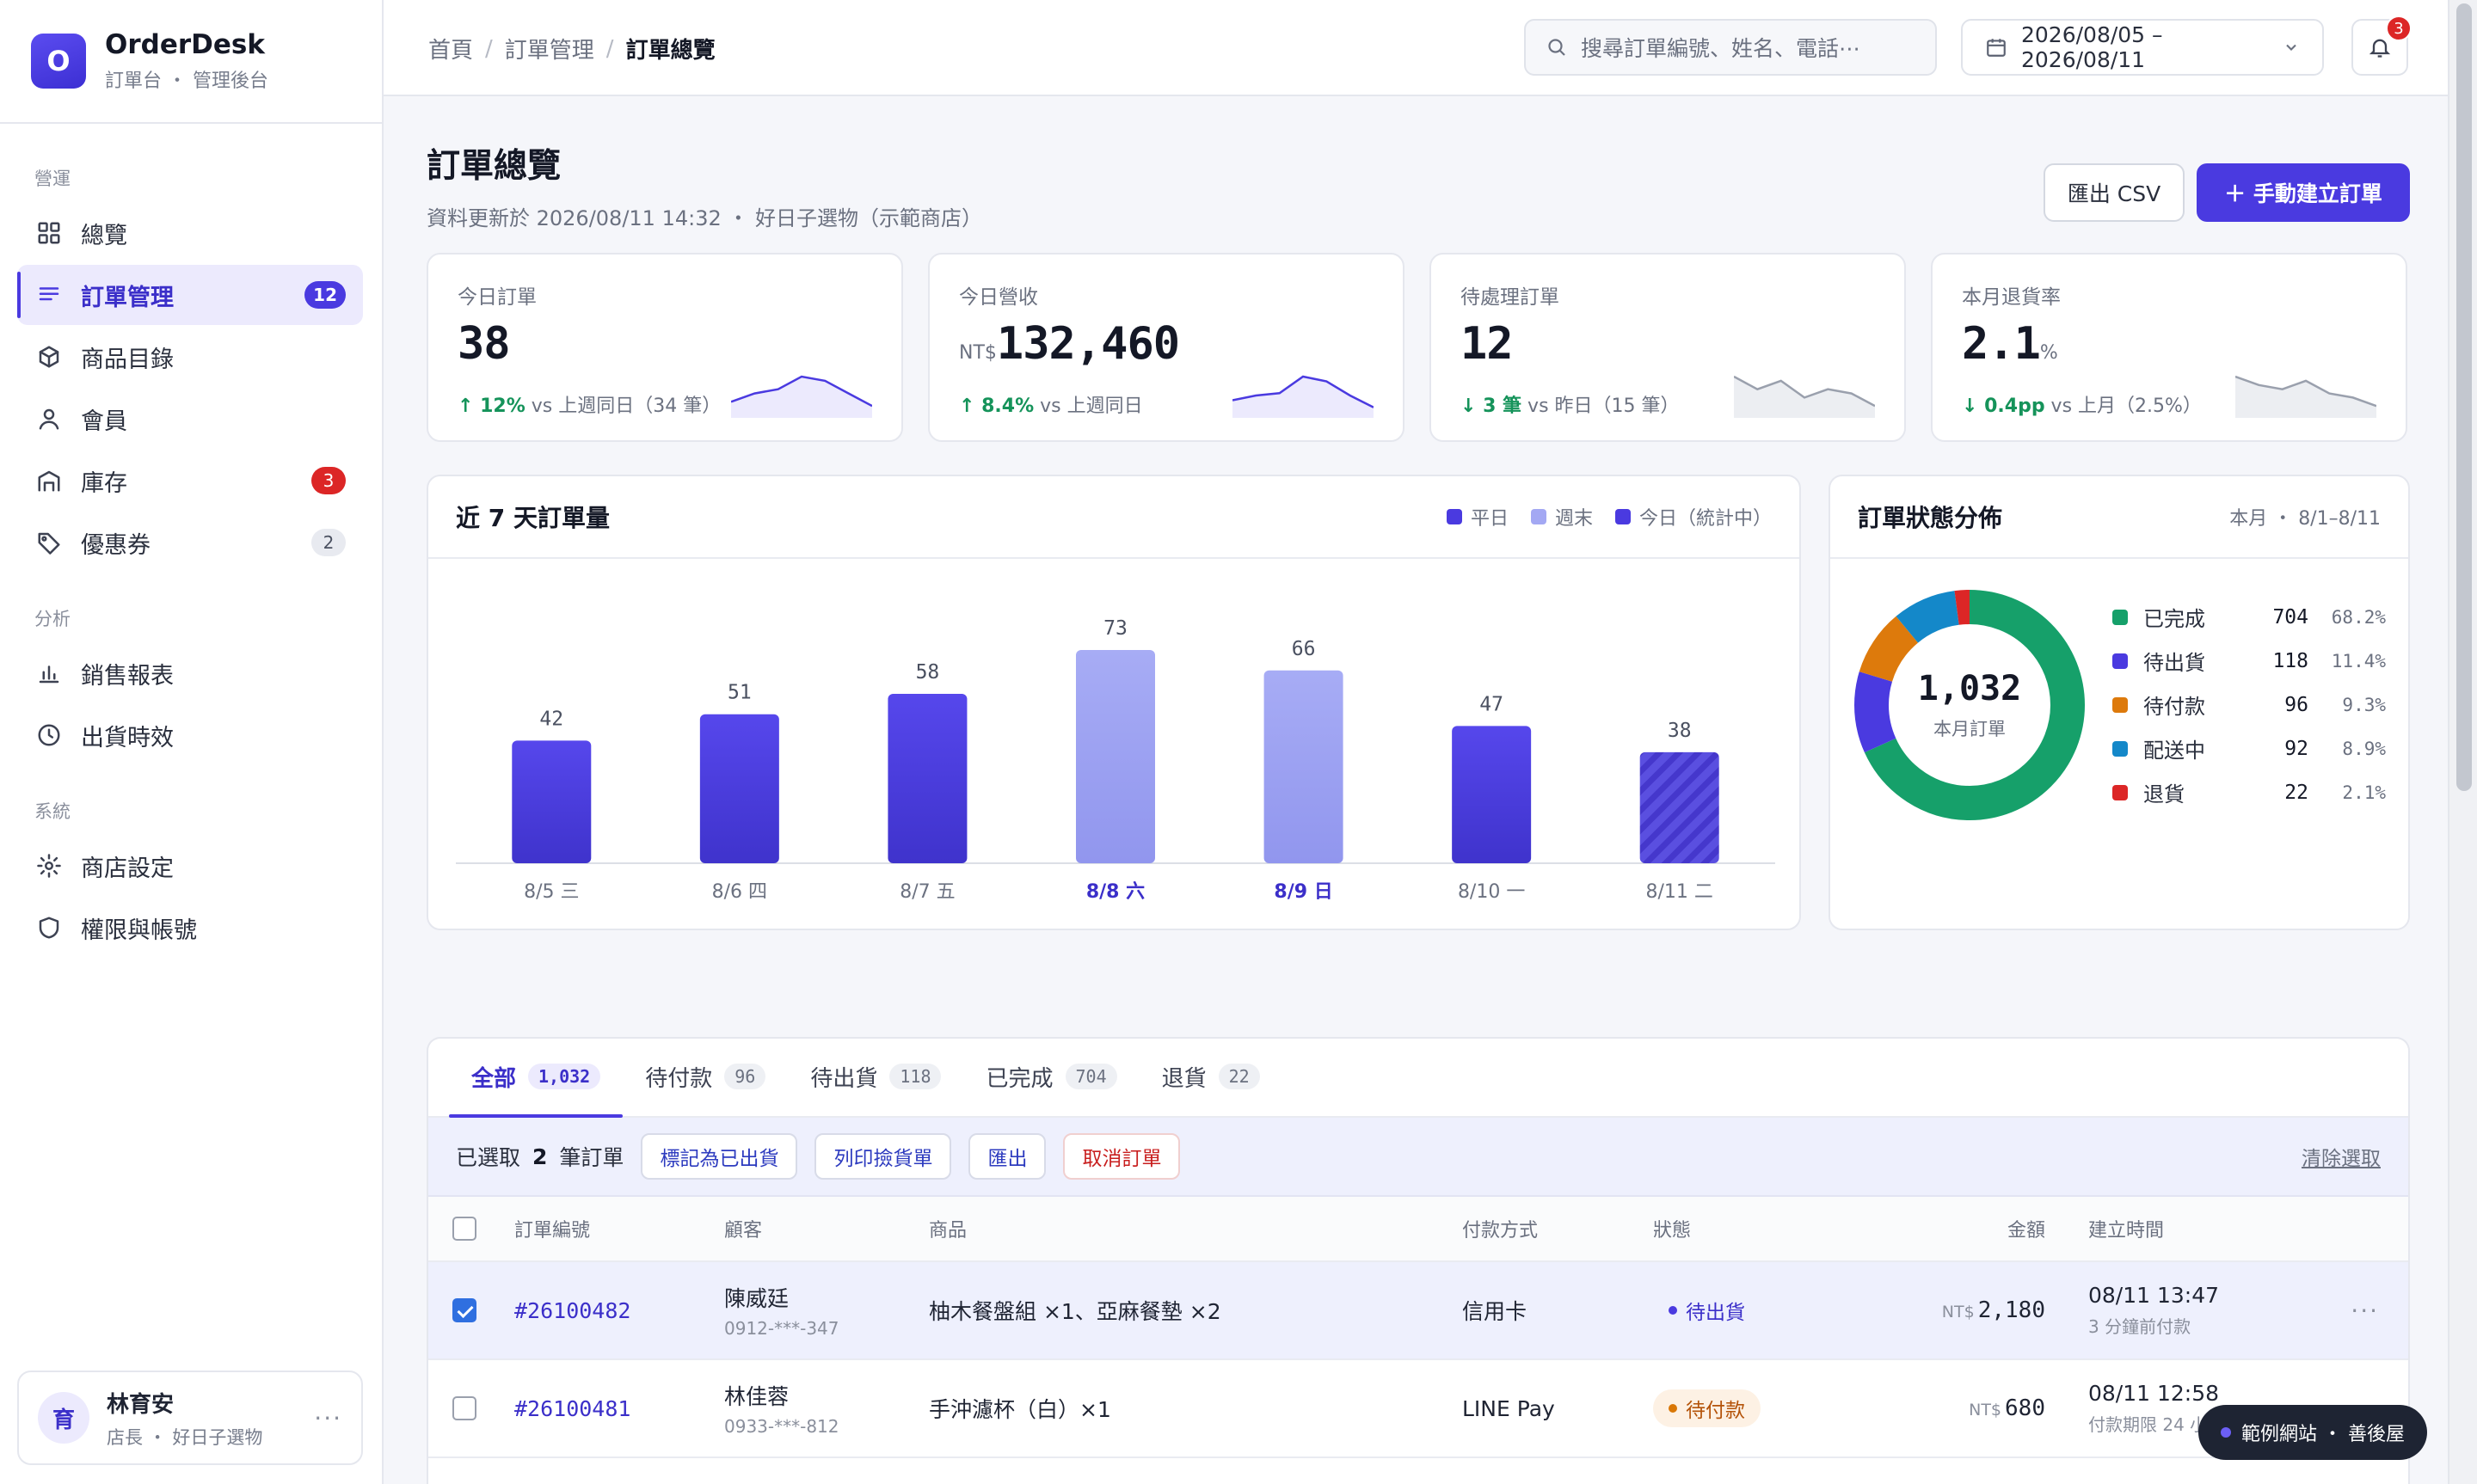  I want to click on status-text: 待付款, so click(1716, 1411).